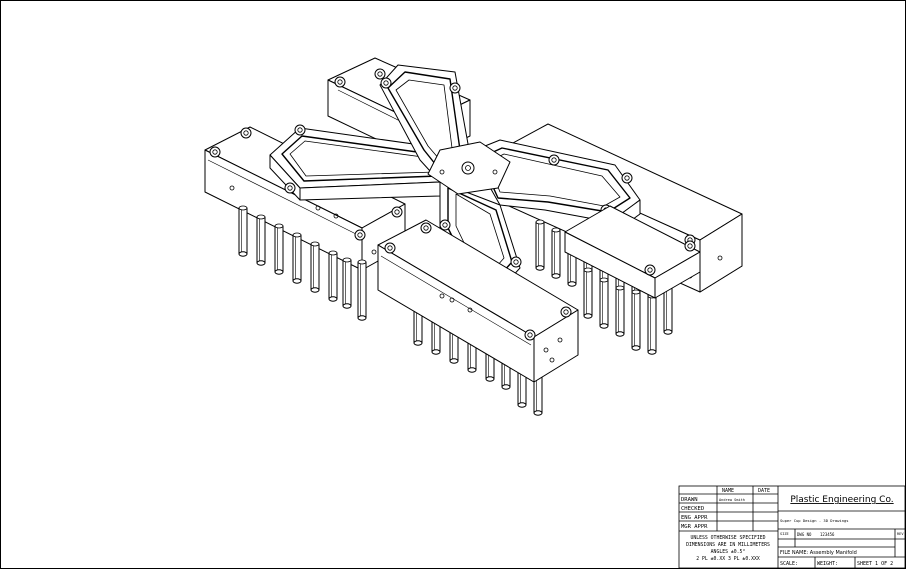 The width and height of the screenshot is (906, 569). I want to click on tb-row-label-mgr-appr: MGR APPR, so click(694, 527).